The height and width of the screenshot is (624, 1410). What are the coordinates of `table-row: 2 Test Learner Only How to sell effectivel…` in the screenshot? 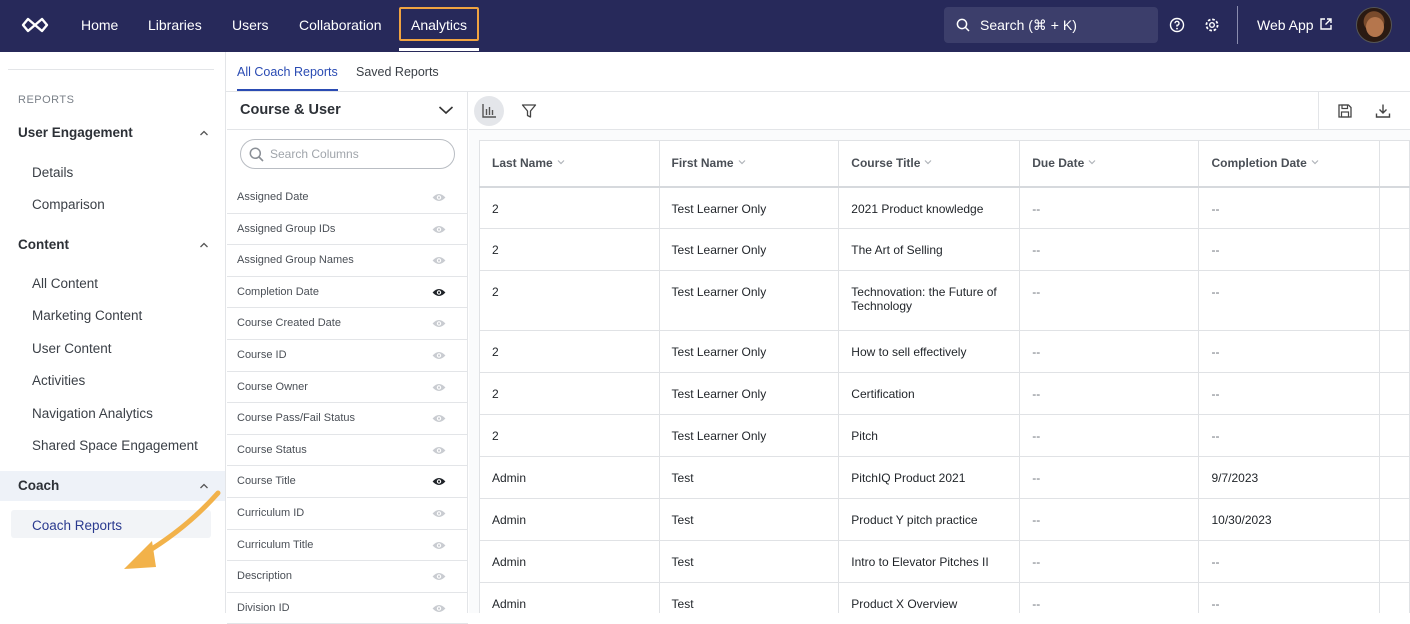 It's located at (944, 351).